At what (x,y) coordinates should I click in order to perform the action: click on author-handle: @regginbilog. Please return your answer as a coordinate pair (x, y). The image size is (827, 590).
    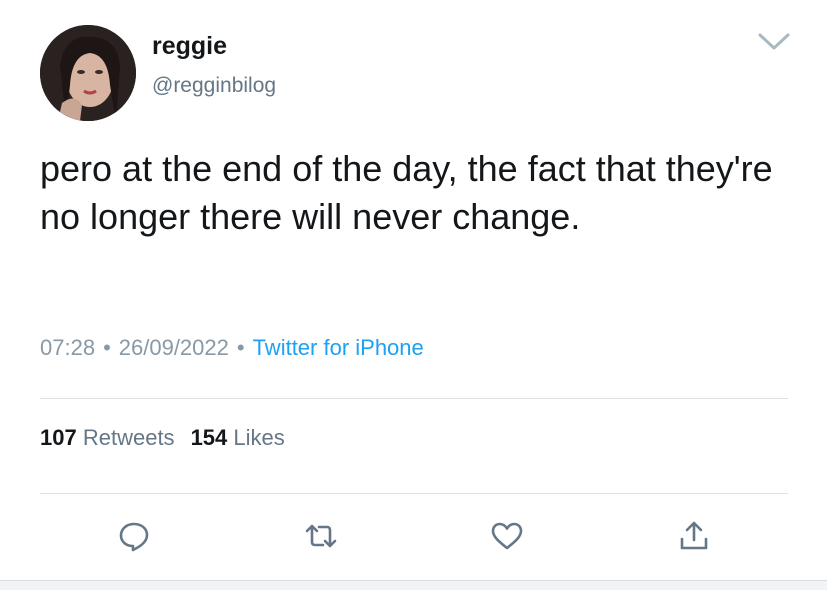
    Looking at the image, I should click on (214, 86).